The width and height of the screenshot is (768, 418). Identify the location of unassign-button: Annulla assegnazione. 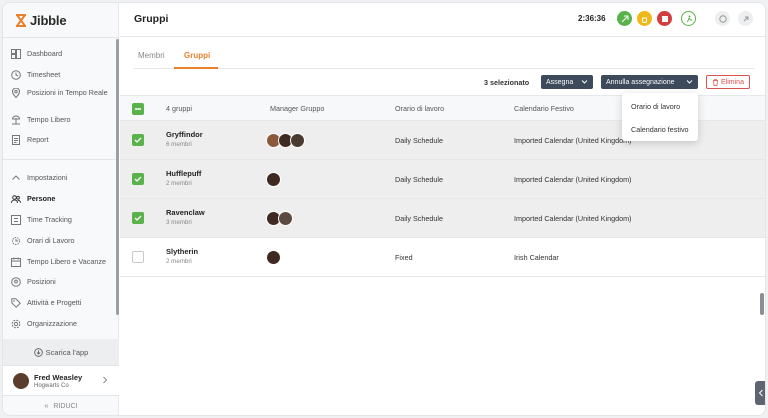
(649, 82).